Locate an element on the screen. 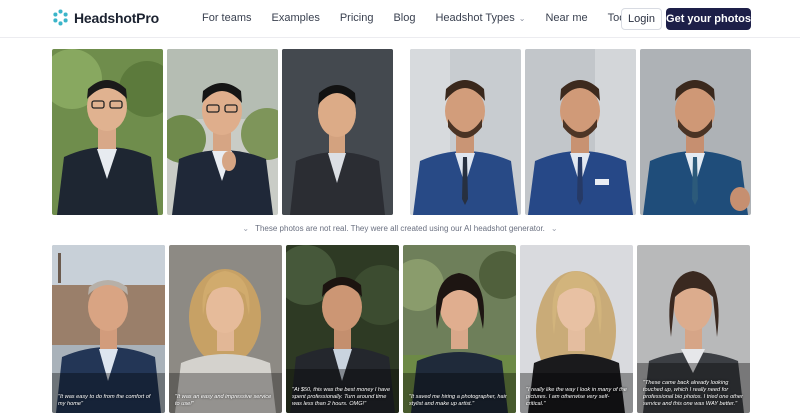 The height and width of the screenshot is (417, 800). nav-blog: Blog is located at coordinates (404, 18).